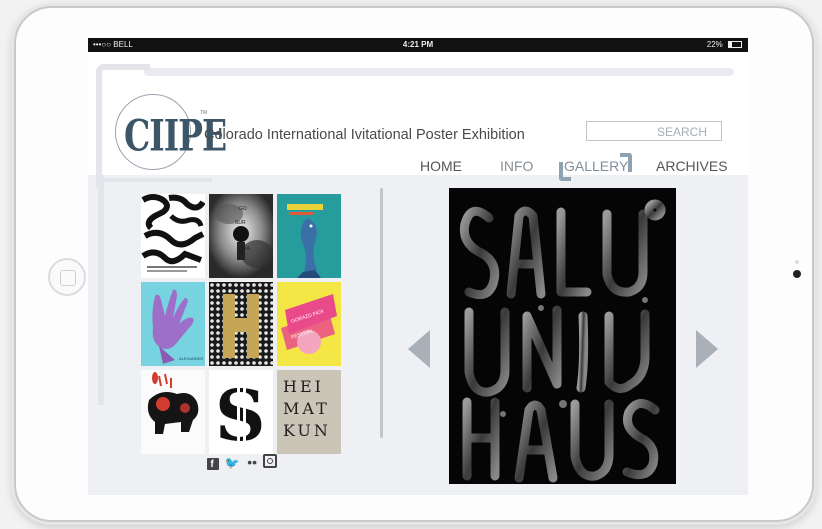  Describe the element at coordinates (735, 45) in the screenshot. I see `battery-icon` at that location.